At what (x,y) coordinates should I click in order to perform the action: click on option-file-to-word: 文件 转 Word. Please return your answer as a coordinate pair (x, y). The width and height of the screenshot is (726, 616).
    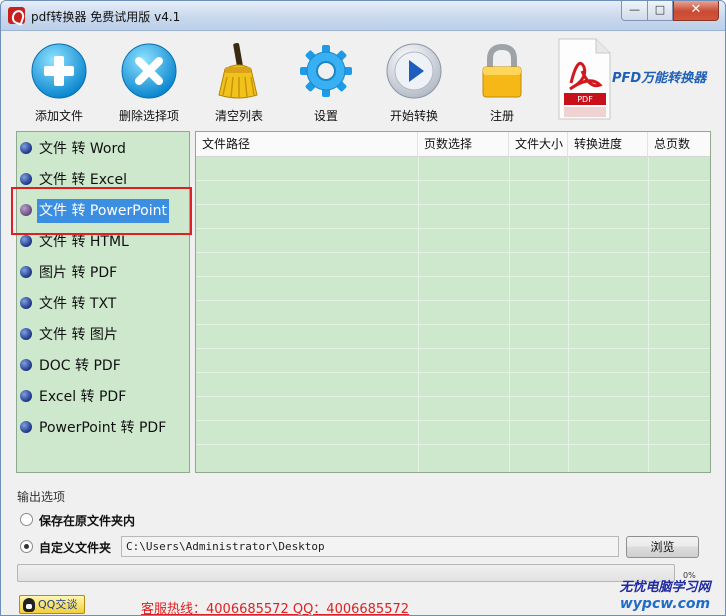
    Looking at the image, I should click on (74, 149).